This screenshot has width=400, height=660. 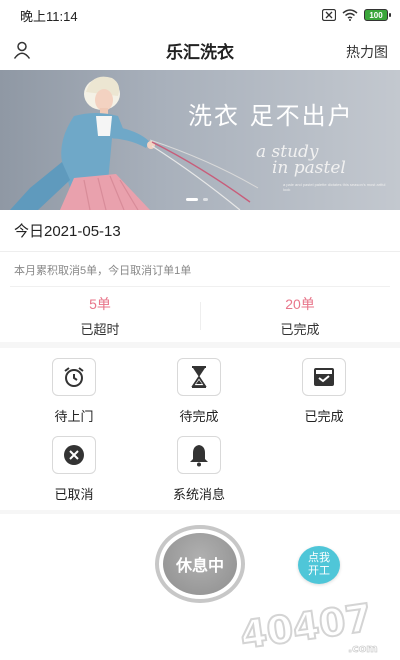 I want to click on grid-label: 待完成, so click(x=199, y=416).